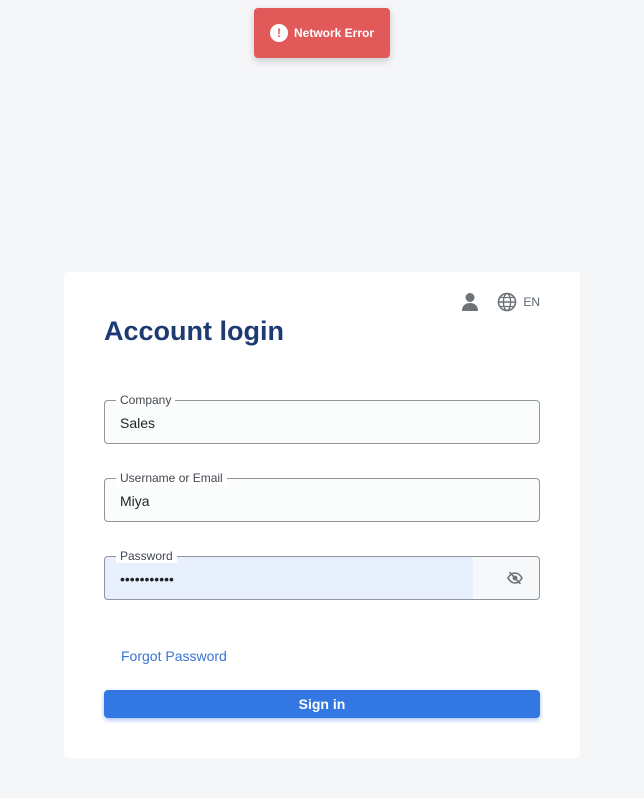 The width and height of the screenshot is (644, 798). Describe the element at coordinates (334, 33) in the screenshot. I see `toast-message: Network Error` at that location.